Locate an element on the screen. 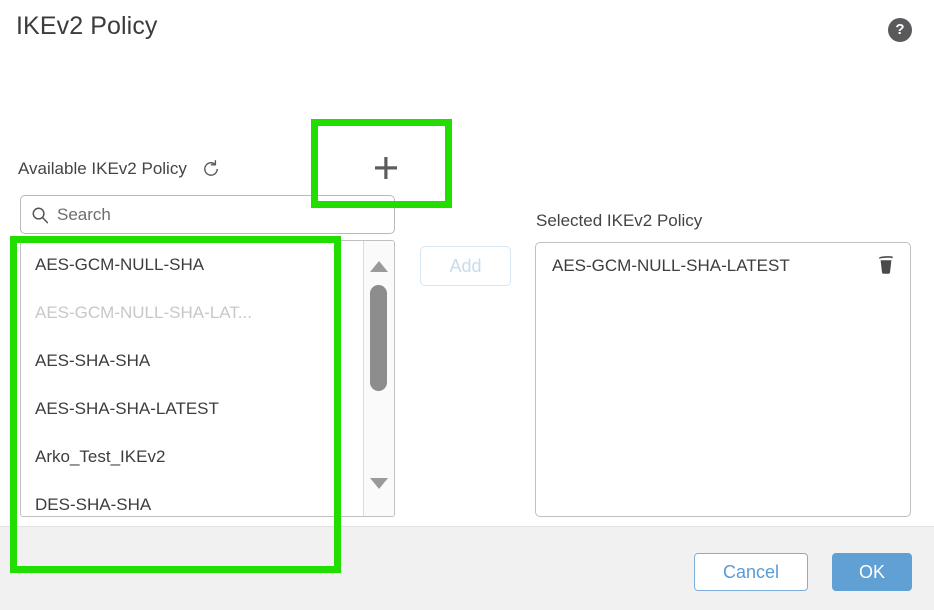 The width and height of the screenshot is (934, 610). list-item: AES-SHA-SHA is located at coordinates (192, 361).